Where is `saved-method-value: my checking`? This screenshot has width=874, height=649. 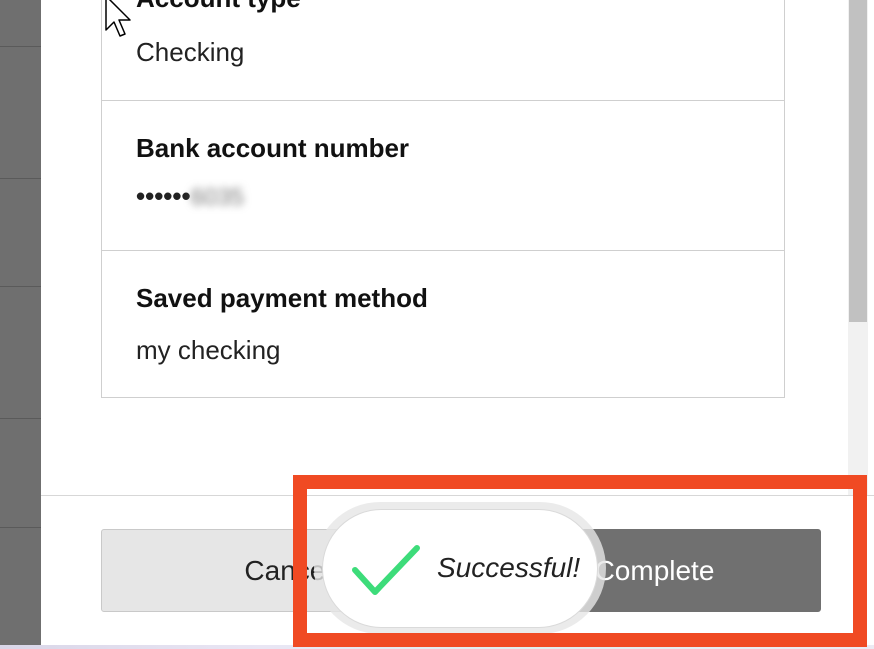
saved-method-value: my checking is located at coordinates (208, 350).